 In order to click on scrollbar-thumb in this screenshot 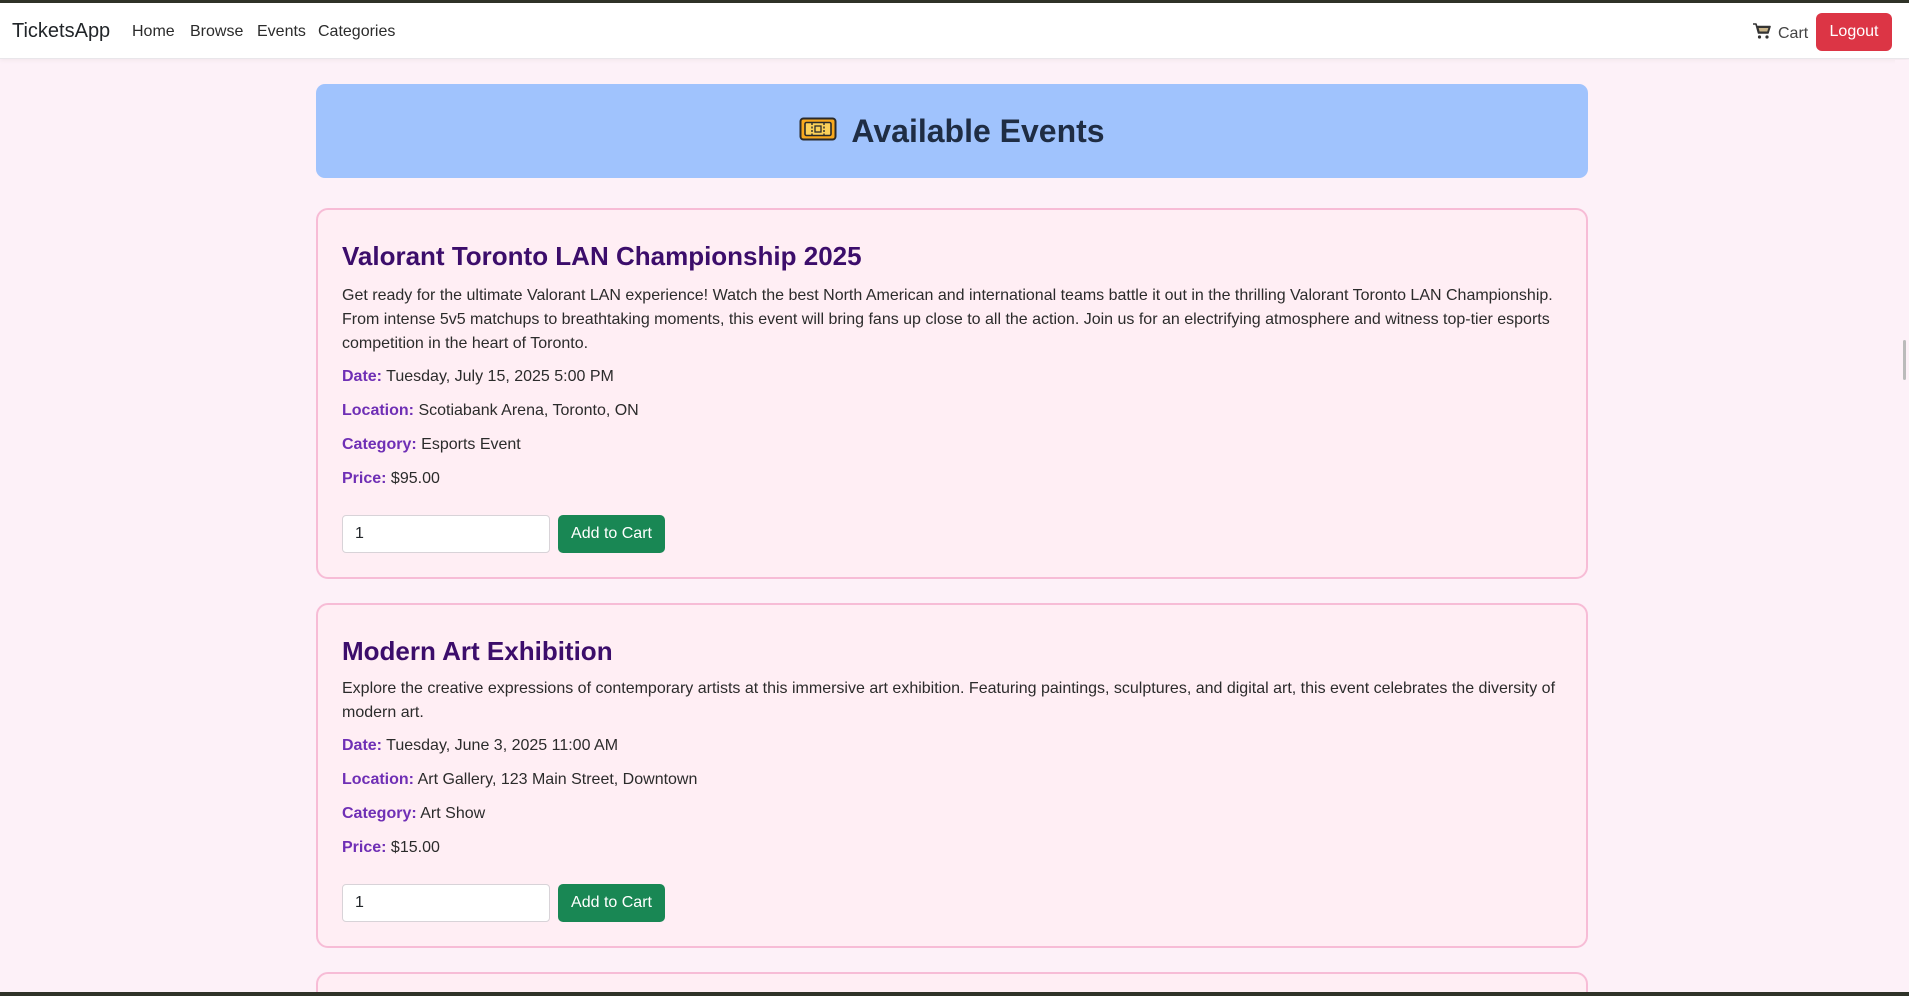, I will do `click(1904, 360)`.